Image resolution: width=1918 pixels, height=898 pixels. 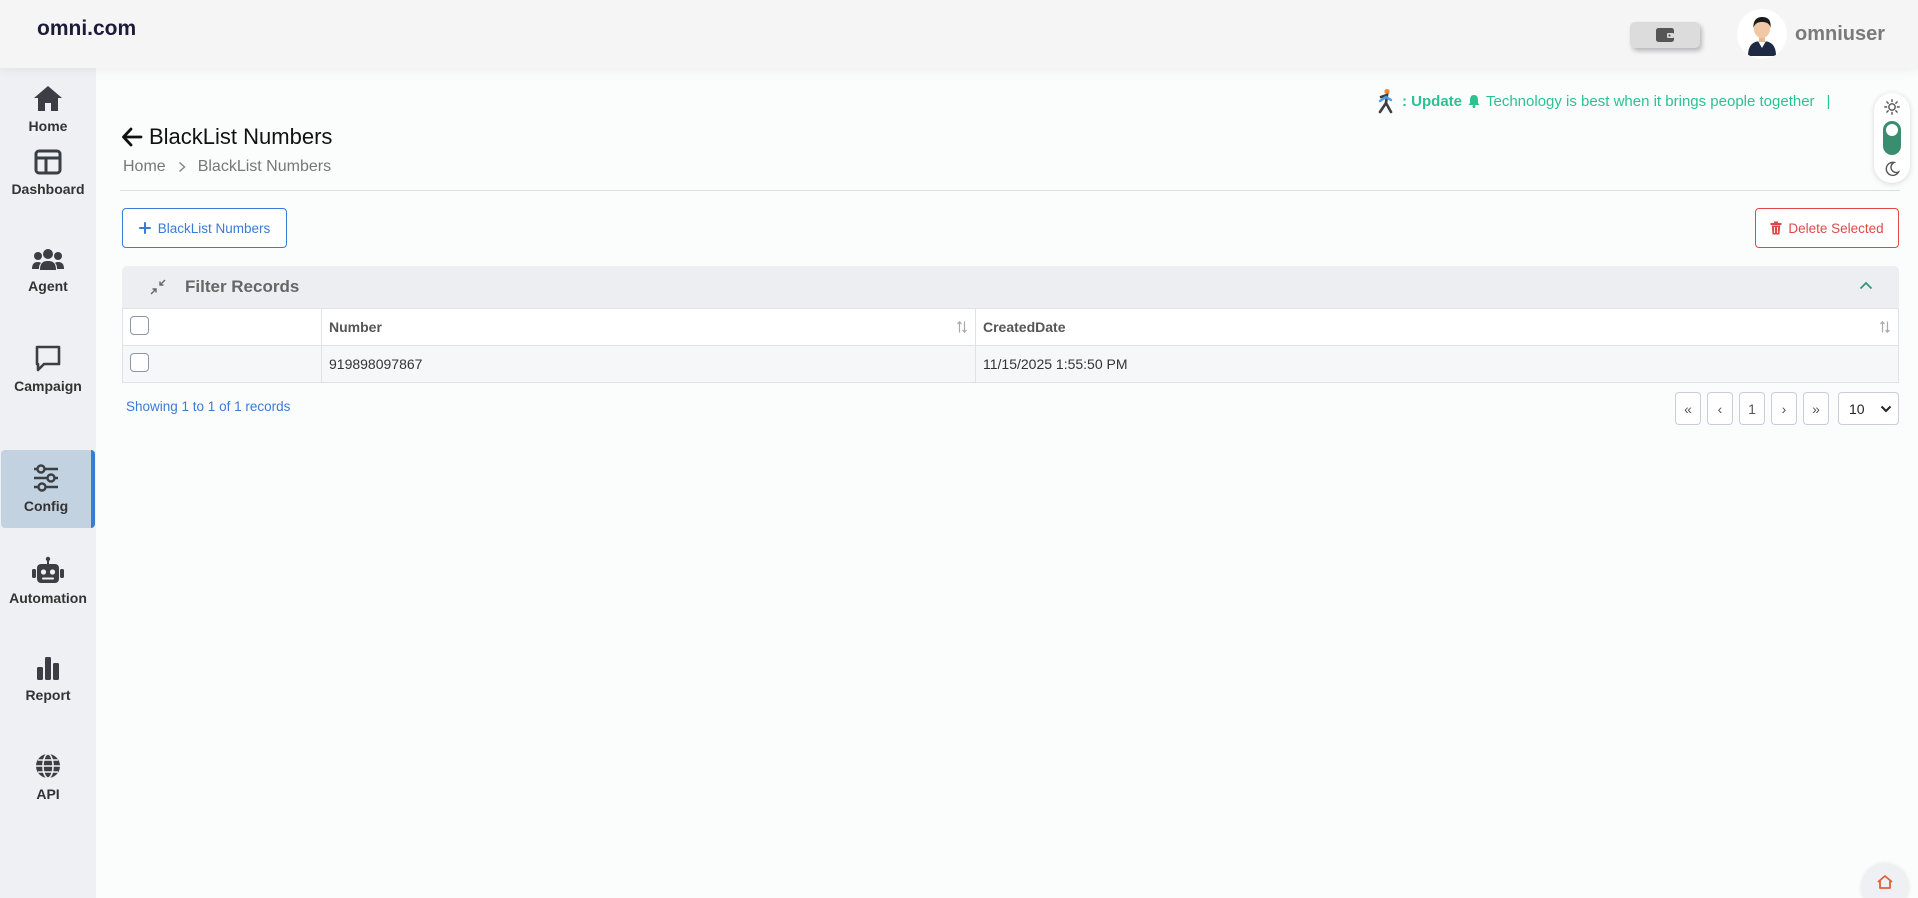 What do you see at coordinates (1816, 408) in the screenshot?
I see `last-page-button: »` at bounding box center [1816, 408].